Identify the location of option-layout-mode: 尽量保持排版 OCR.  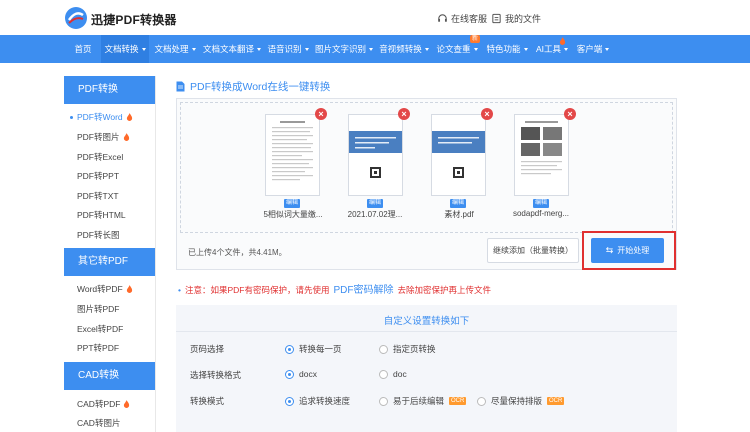
(521, 401).